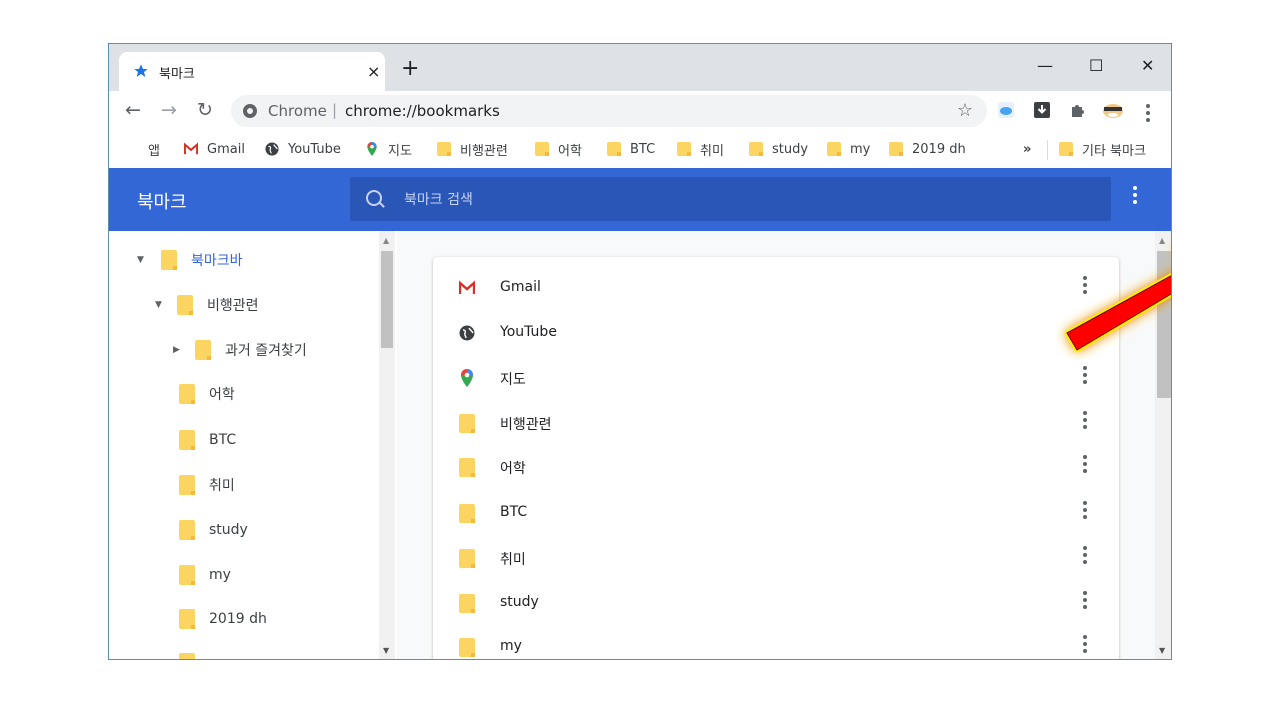 The image size is (1280, 720). I want to click on profile-avatar-icon, so click(1113, 110).